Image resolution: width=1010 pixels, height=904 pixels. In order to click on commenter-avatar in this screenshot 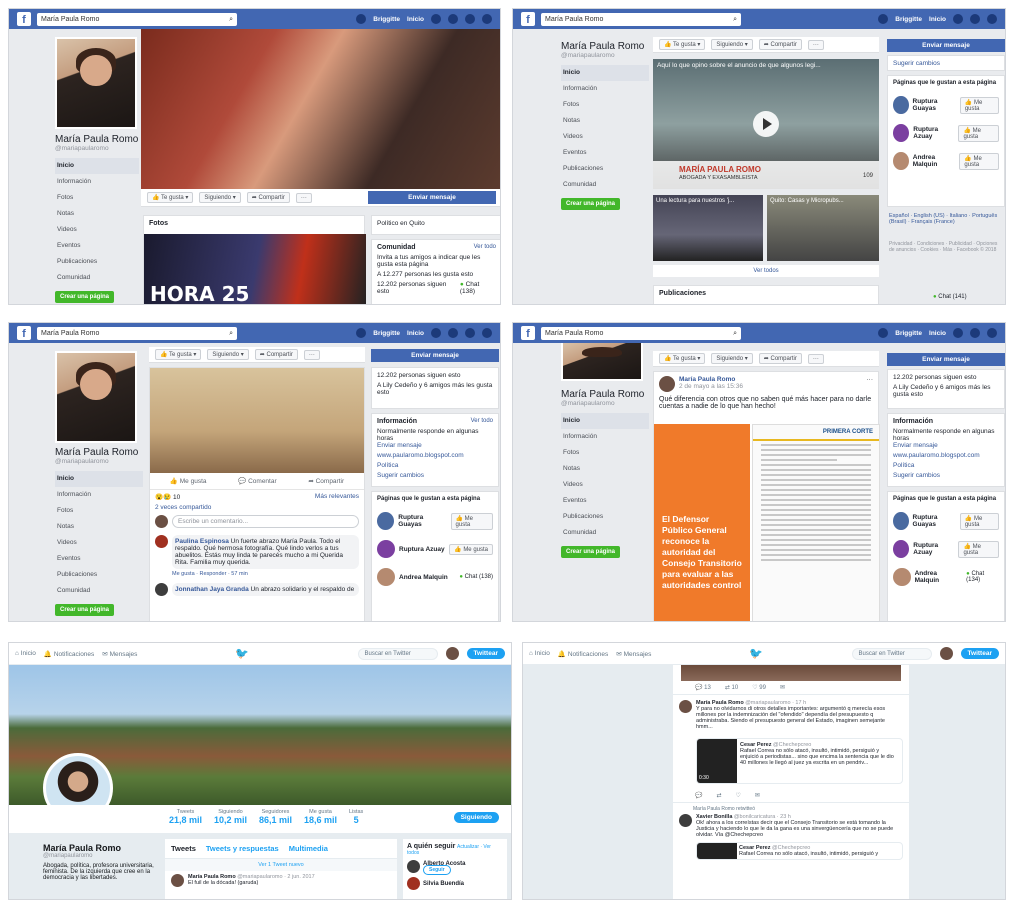, I will do `click(161, 541)`.